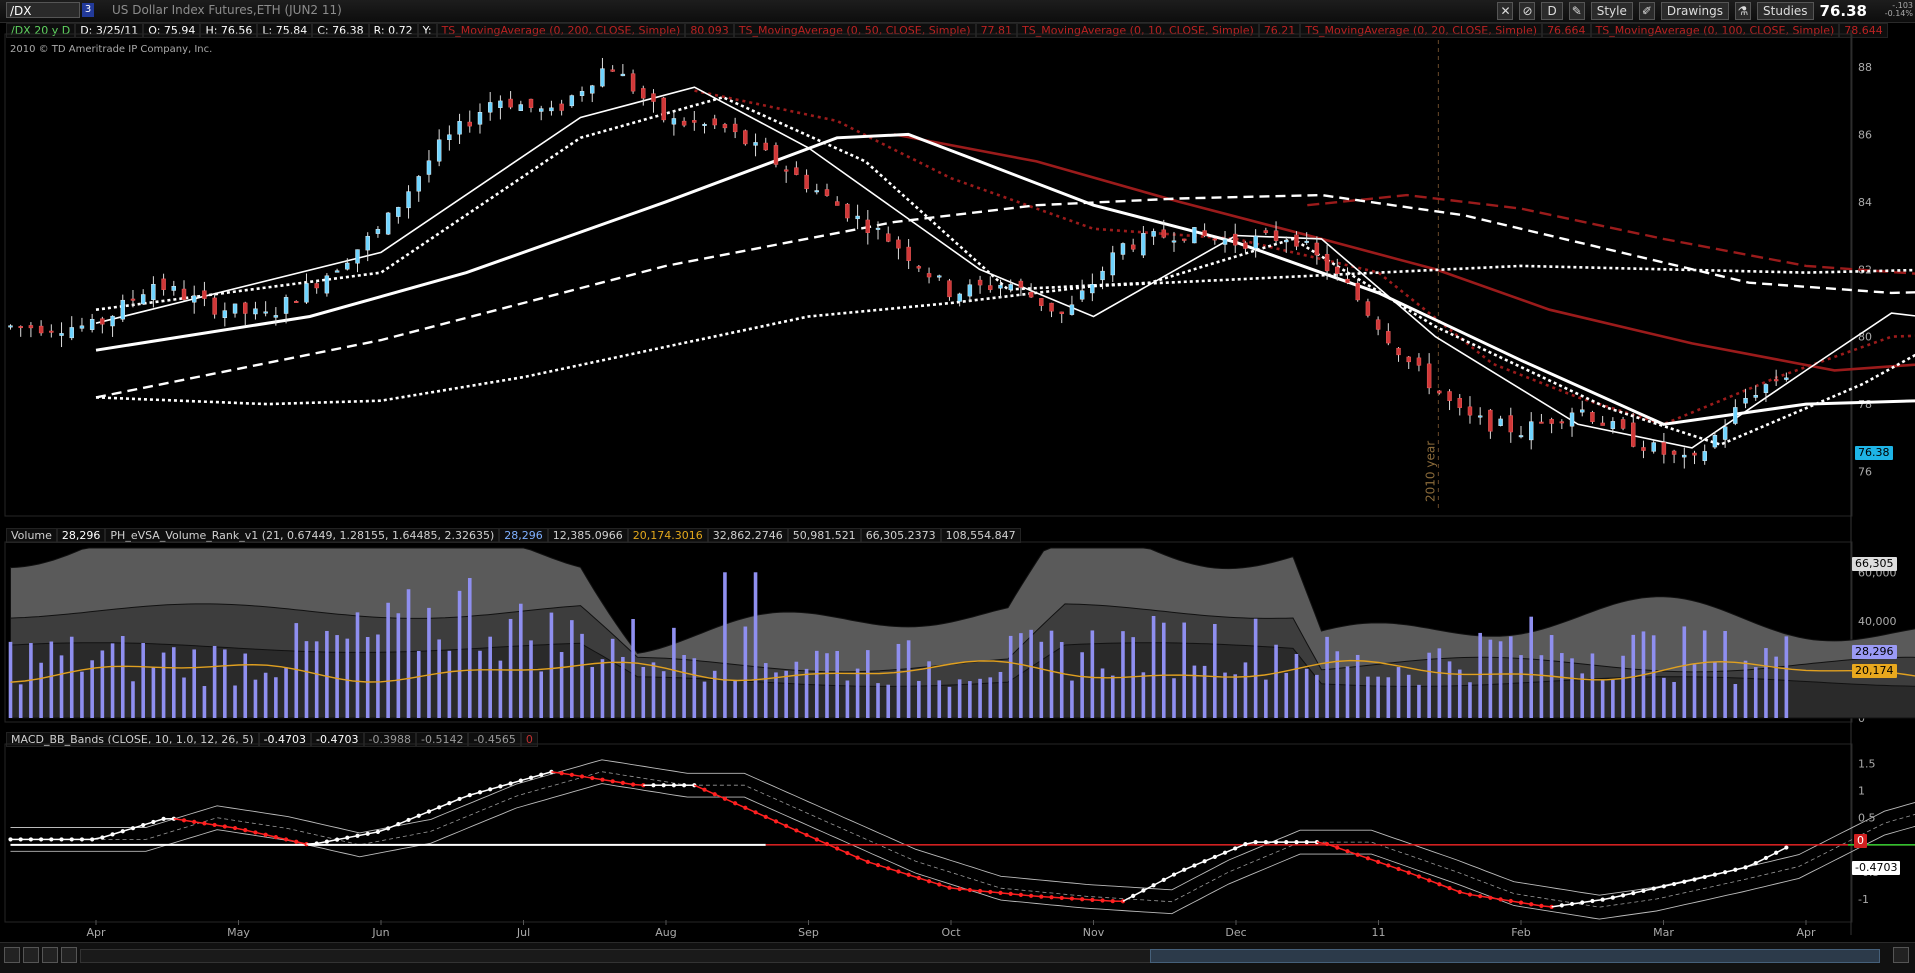  What do you see at coordinates (1865, 337) in the screenshot?
I see `price-tick: 80` at bounding box center [1865, 337].